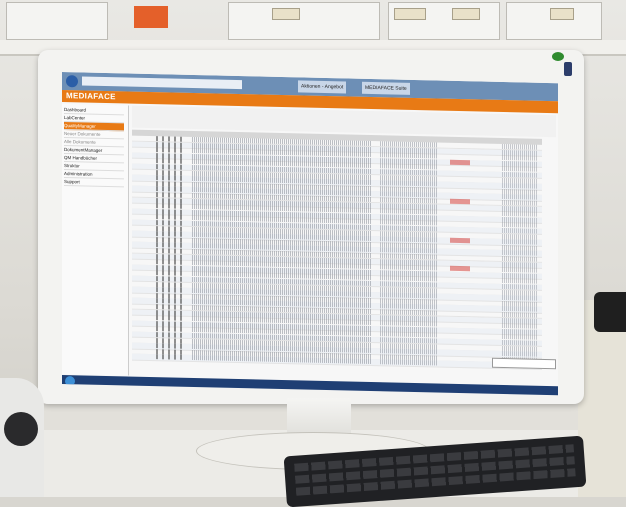  Describe the element at coordinates (72, 81) in the screenshot. I see `back-icon` at that location.